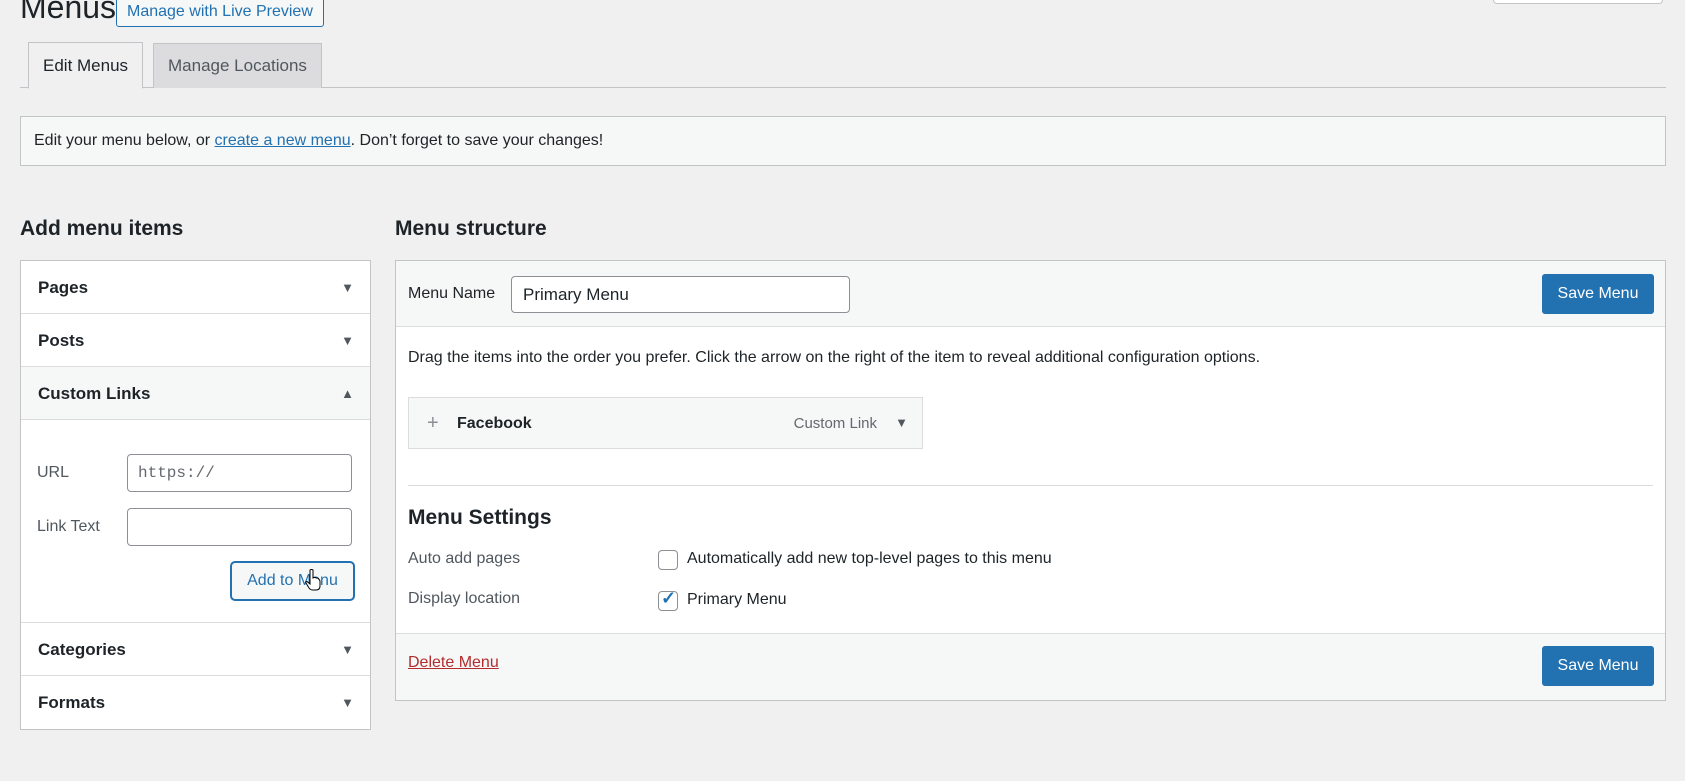 The image size is (1685, 781). Describe the element at coordinates (737, 599) in the screenshot. I see `primary-menu-location-text: Primary Menu` at that location.